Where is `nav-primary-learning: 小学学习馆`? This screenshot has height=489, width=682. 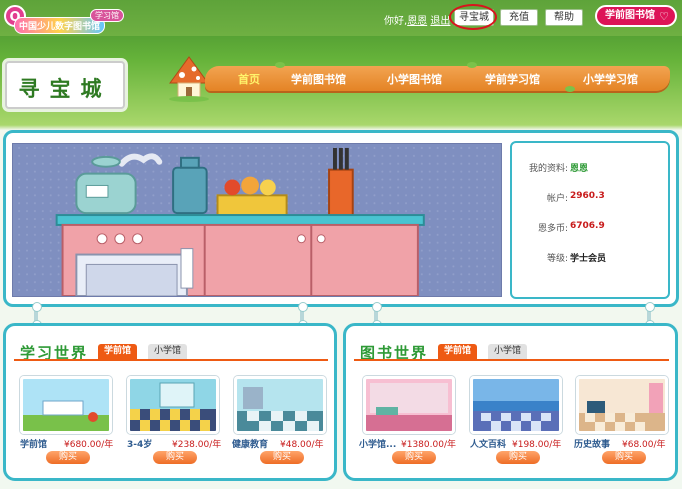
nav-primary-learning: 小学学习馆 is located at coordinates (610, 79).